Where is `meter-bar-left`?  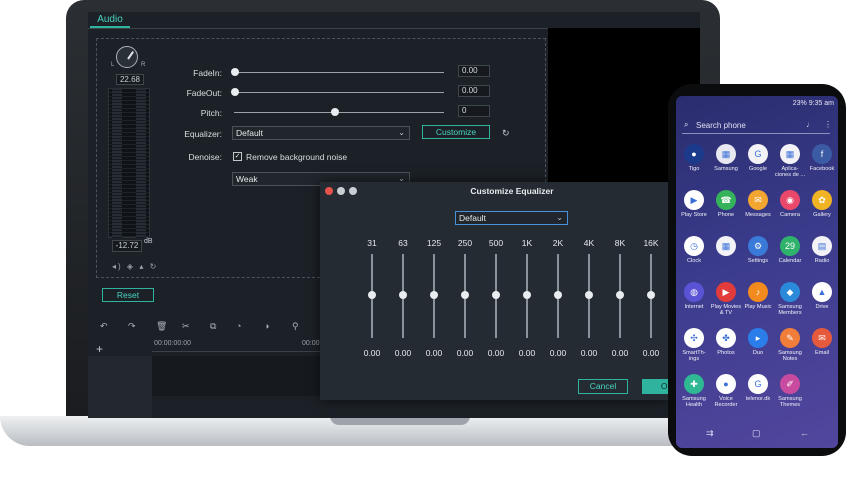
meter-bar-left is located at coordinates (117, 163).